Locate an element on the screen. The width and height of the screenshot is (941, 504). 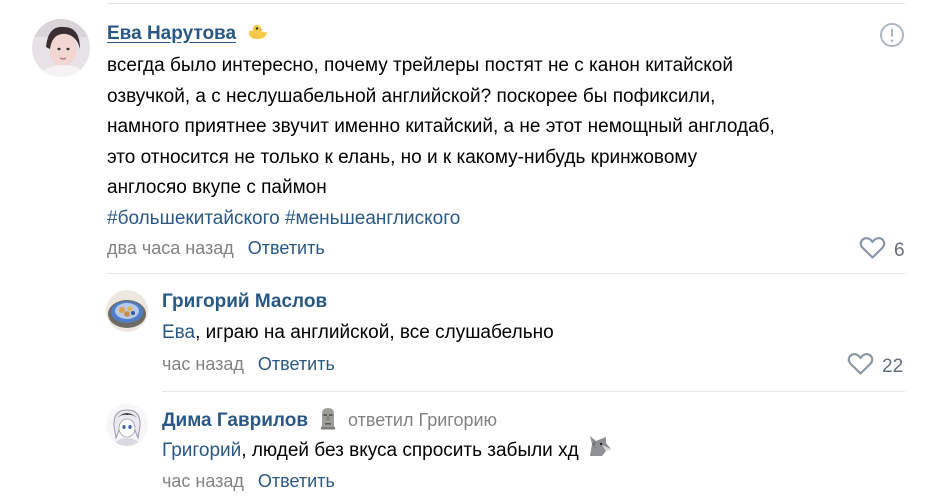
comment-text-line: англосяо вкупе с паймон is located at coordinates (217, 187).